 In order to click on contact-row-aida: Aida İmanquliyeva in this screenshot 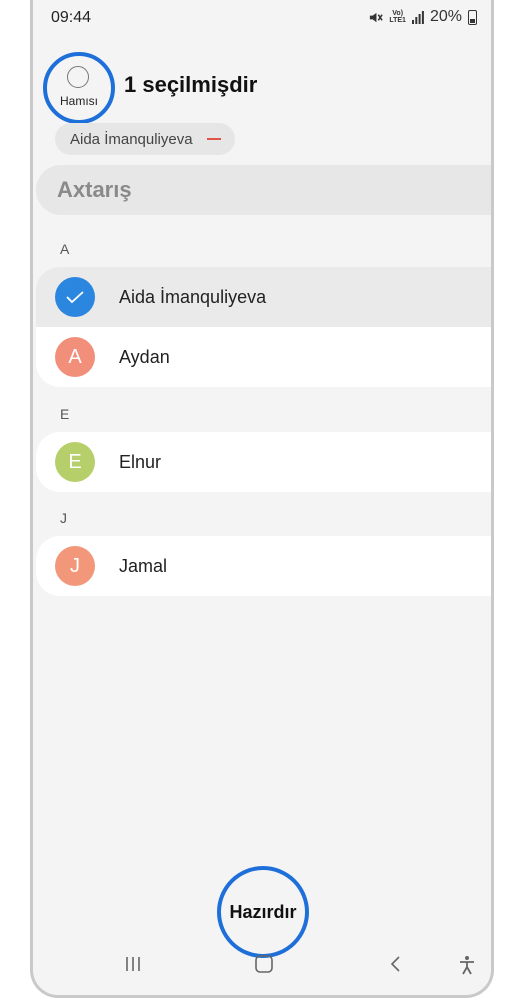, I will do `click(263, 297)`.